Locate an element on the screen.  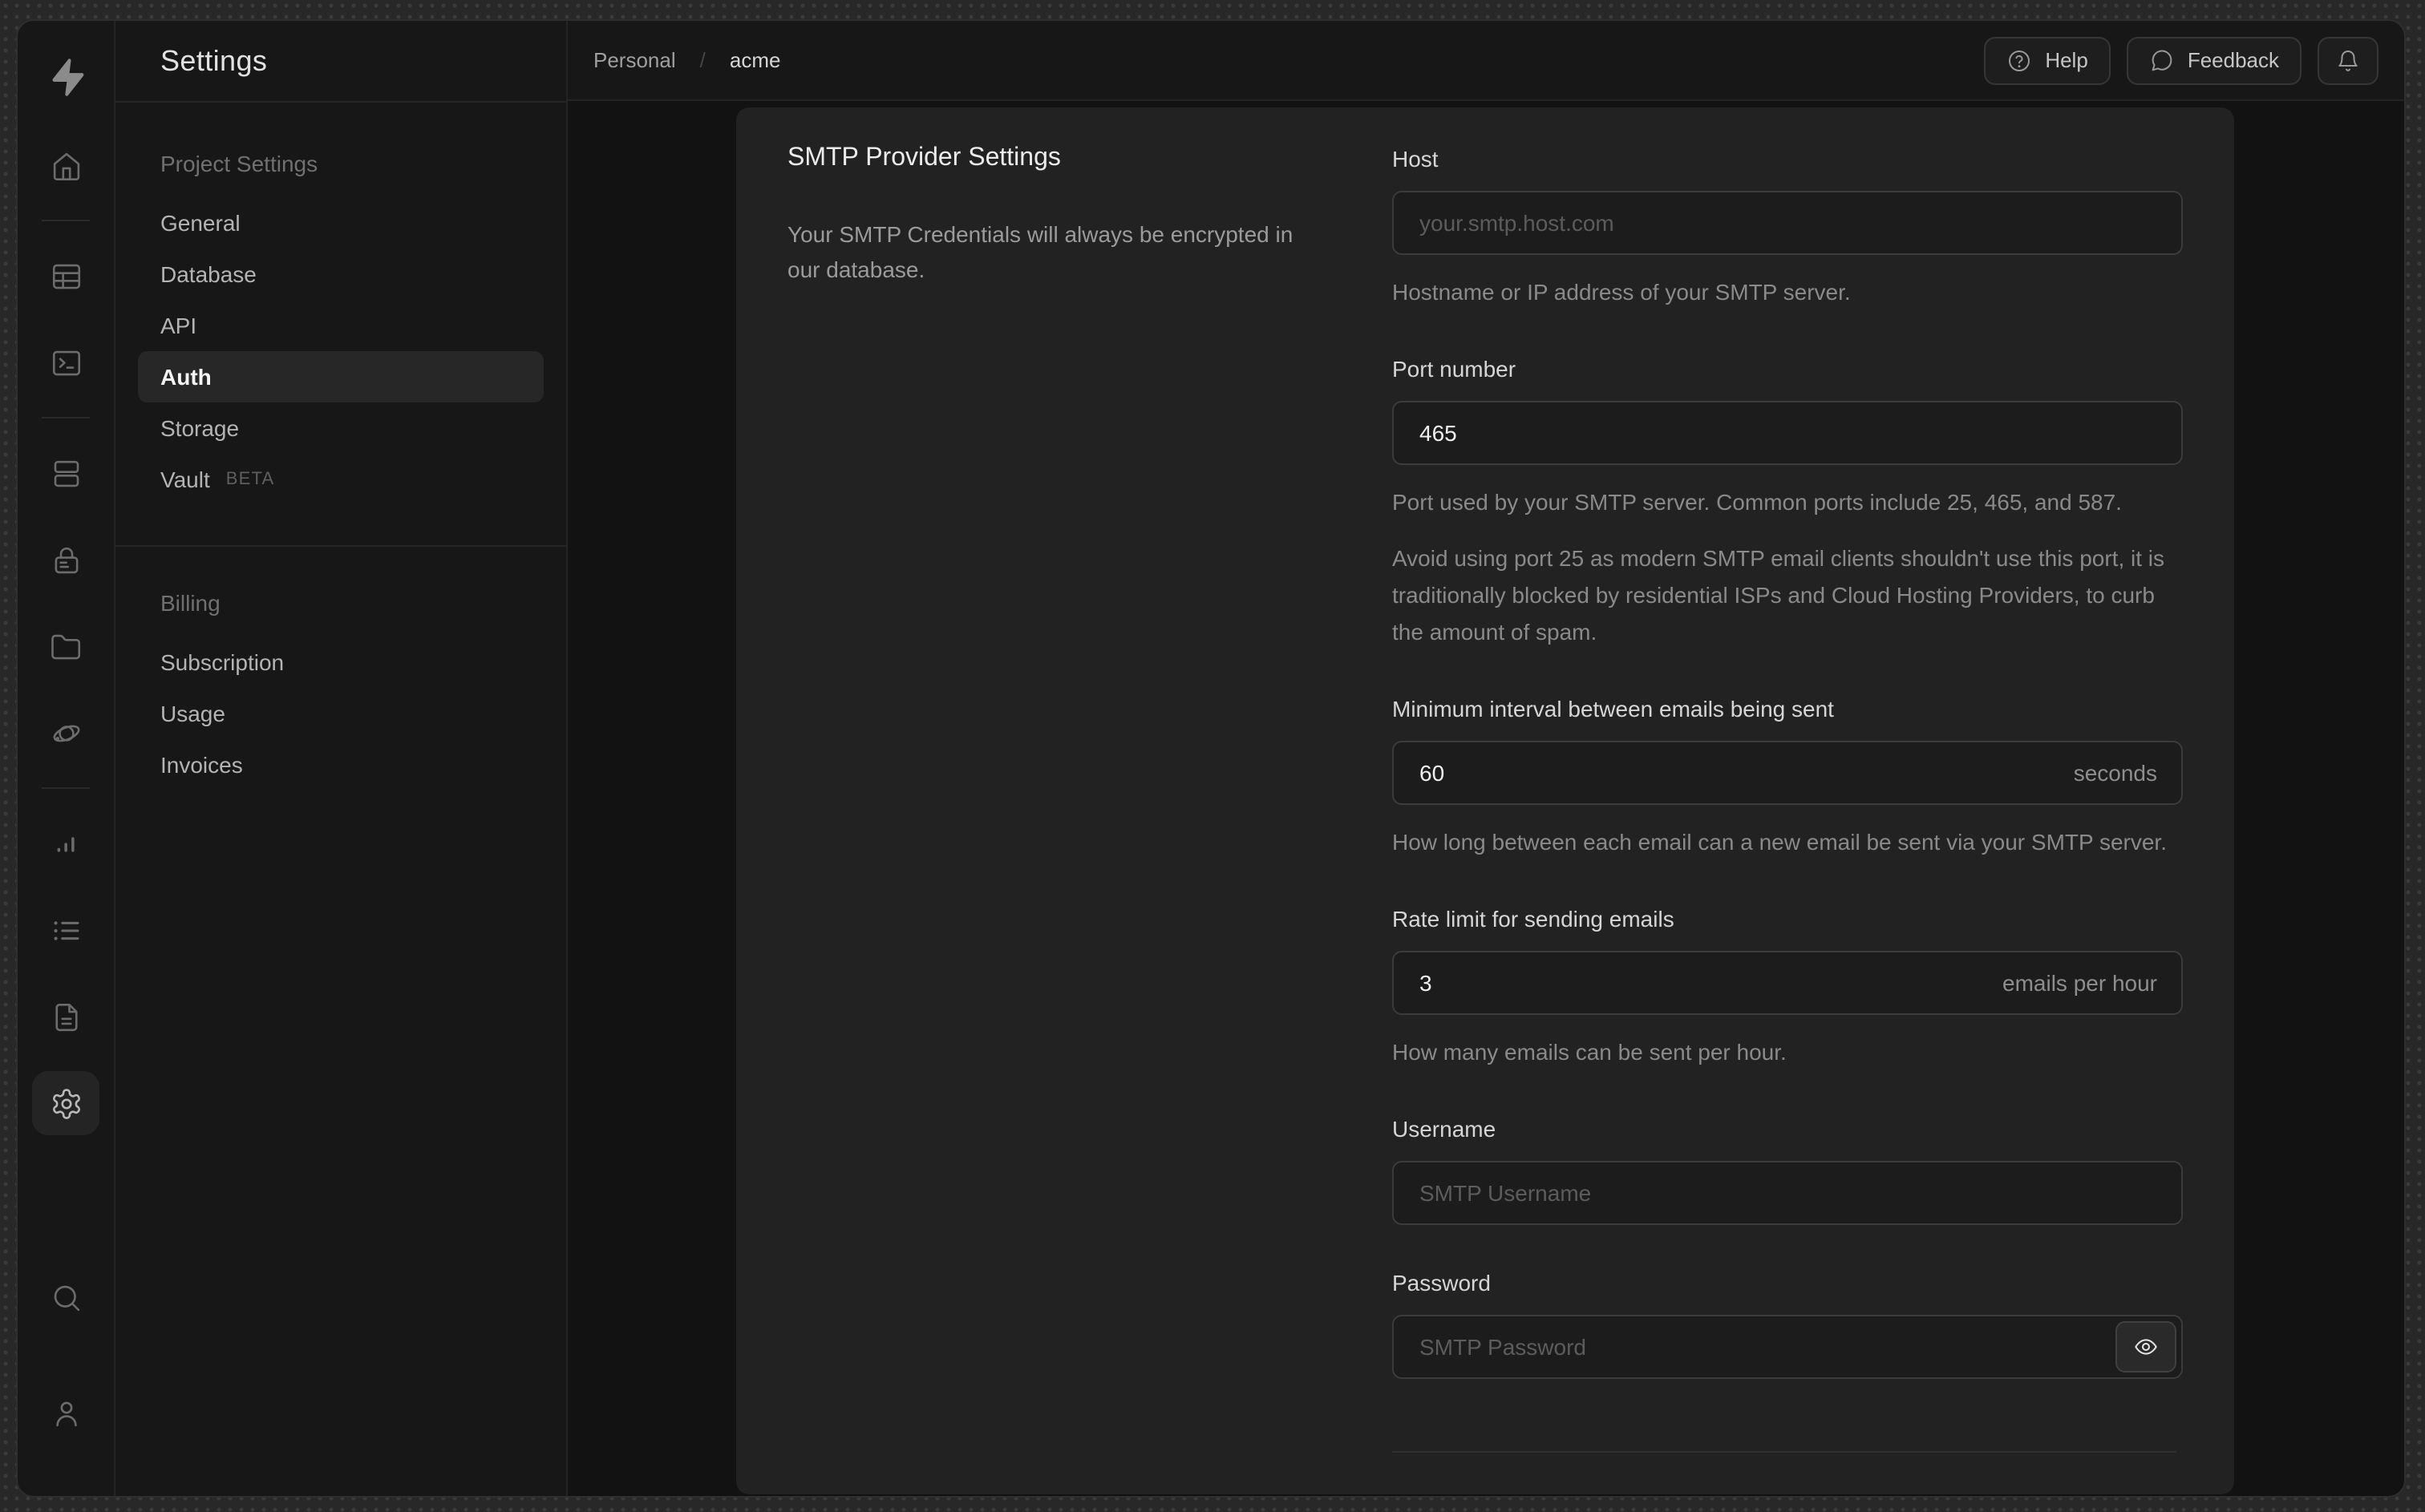
field-group-username: Username is located at coordinates (1787, 1169).